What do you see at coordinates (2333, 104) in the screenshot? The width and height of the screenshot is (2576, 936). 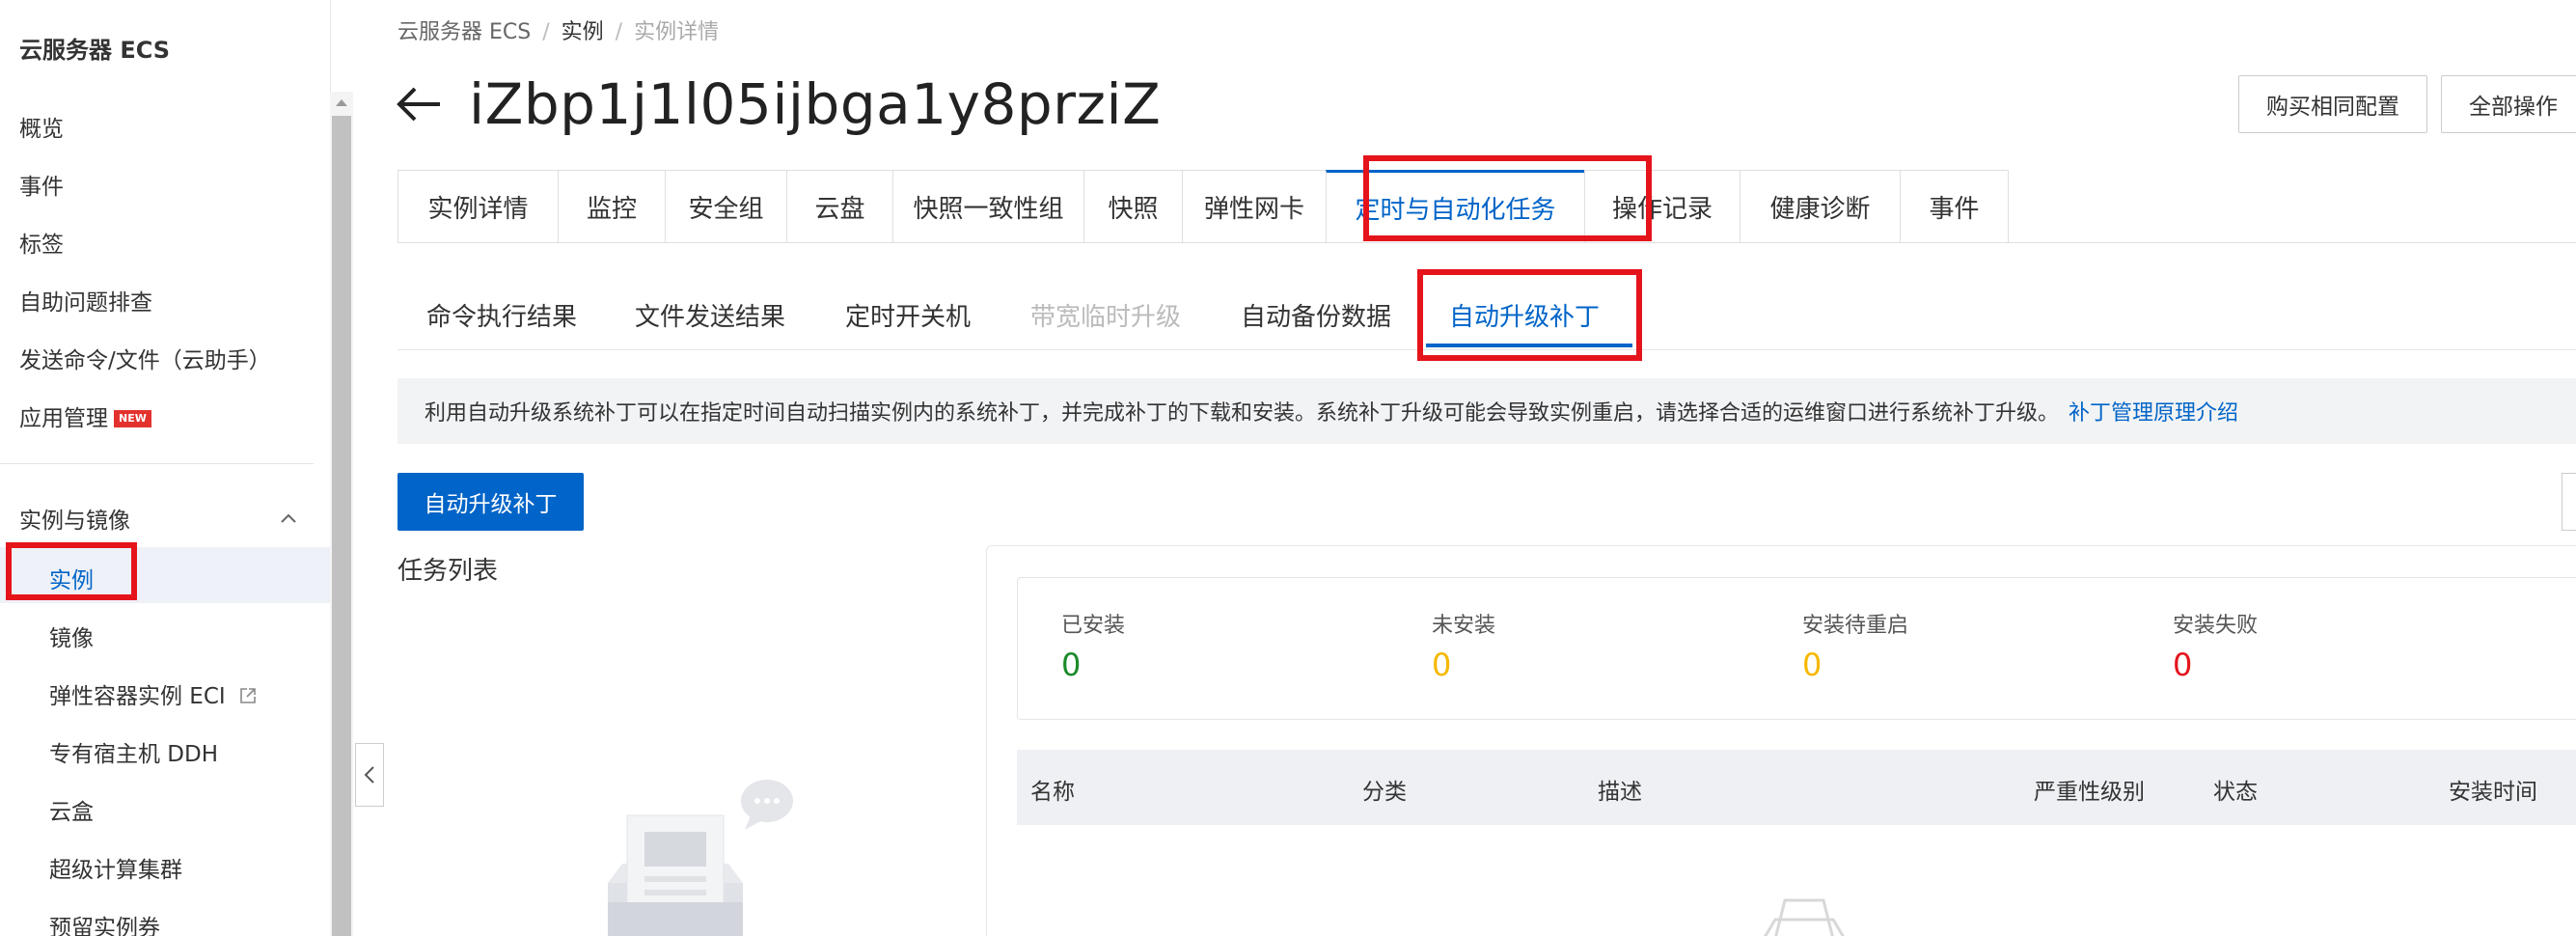 I see `buy-same-config-button: 购买相同配置` at bounding box center [2333, 104].